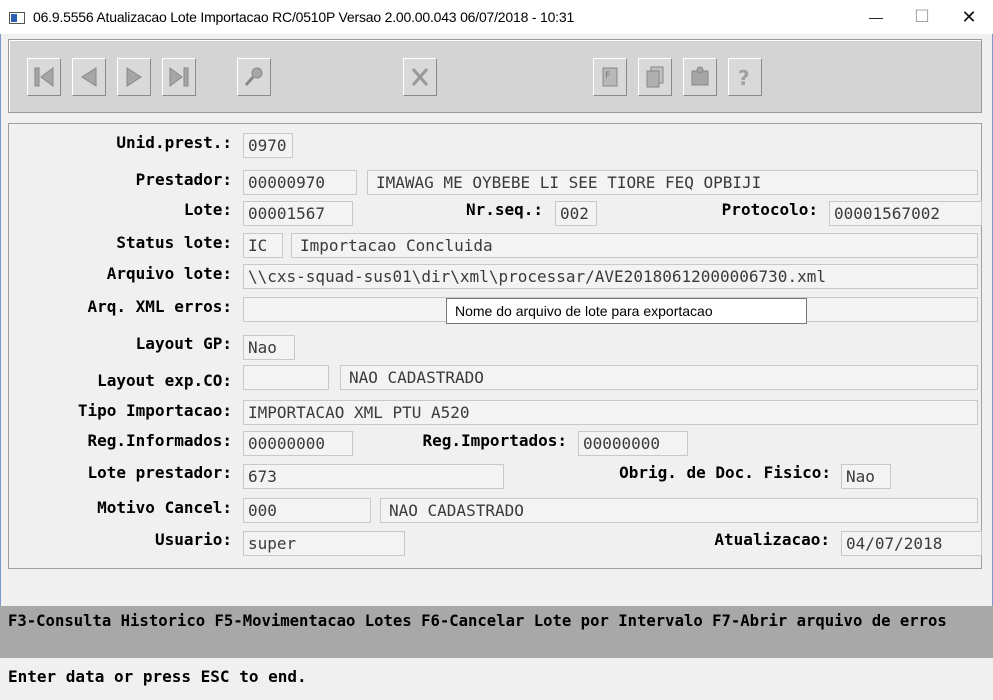  What do you see at coordinates (373, 476) in the screenshot?
I see `lote-prestador-field: 673` at bounding box center [373, 476].